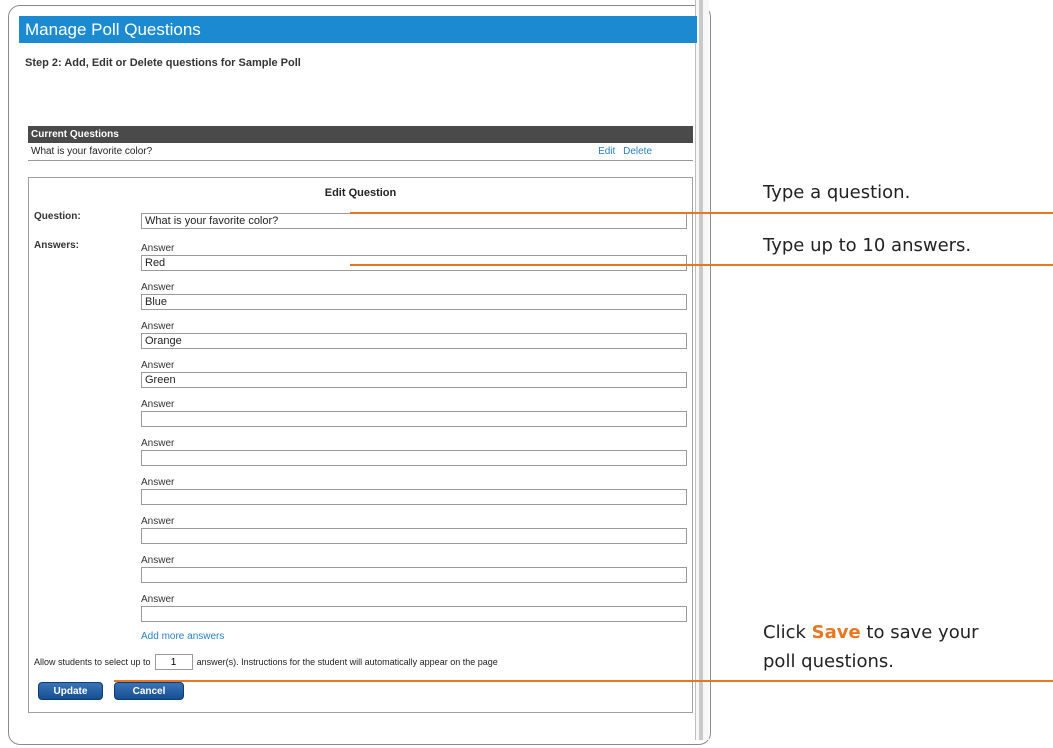 Image resolution: width=1053 pixels, height=748 pixels. I want to click on callout-answers-line, so click(701, 265).